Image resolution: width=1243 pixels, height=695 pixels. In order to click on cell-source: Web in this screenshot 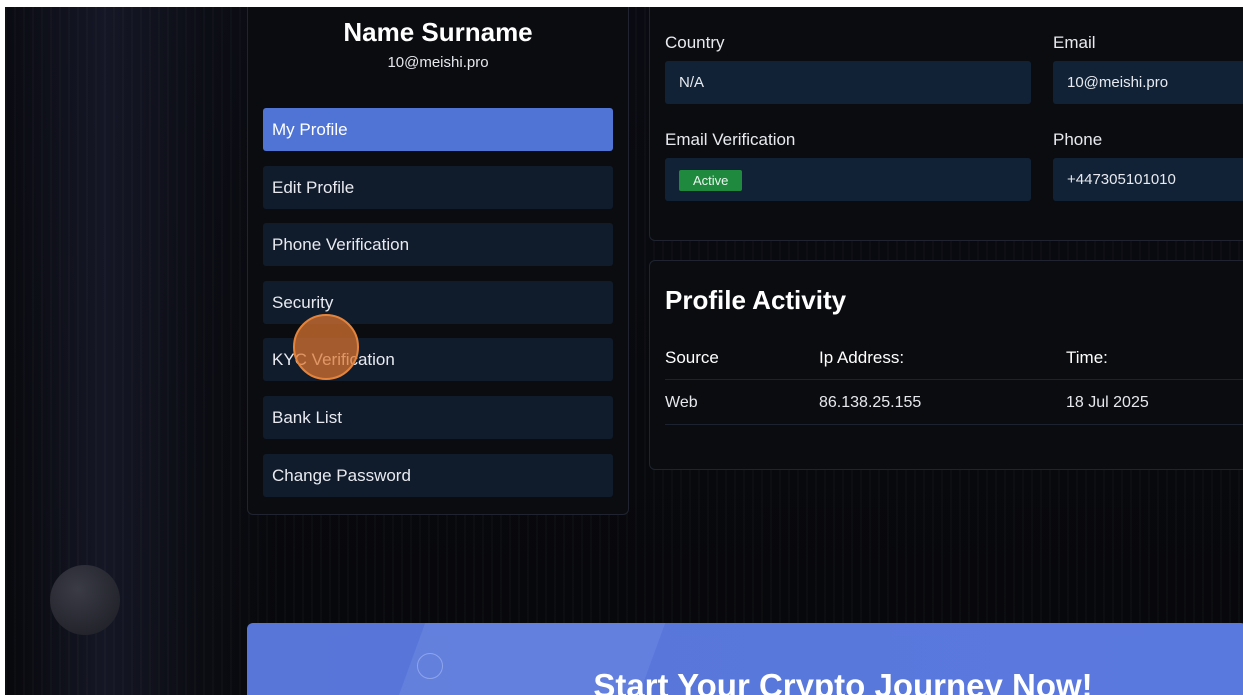, I will do `click(681, 402)`.